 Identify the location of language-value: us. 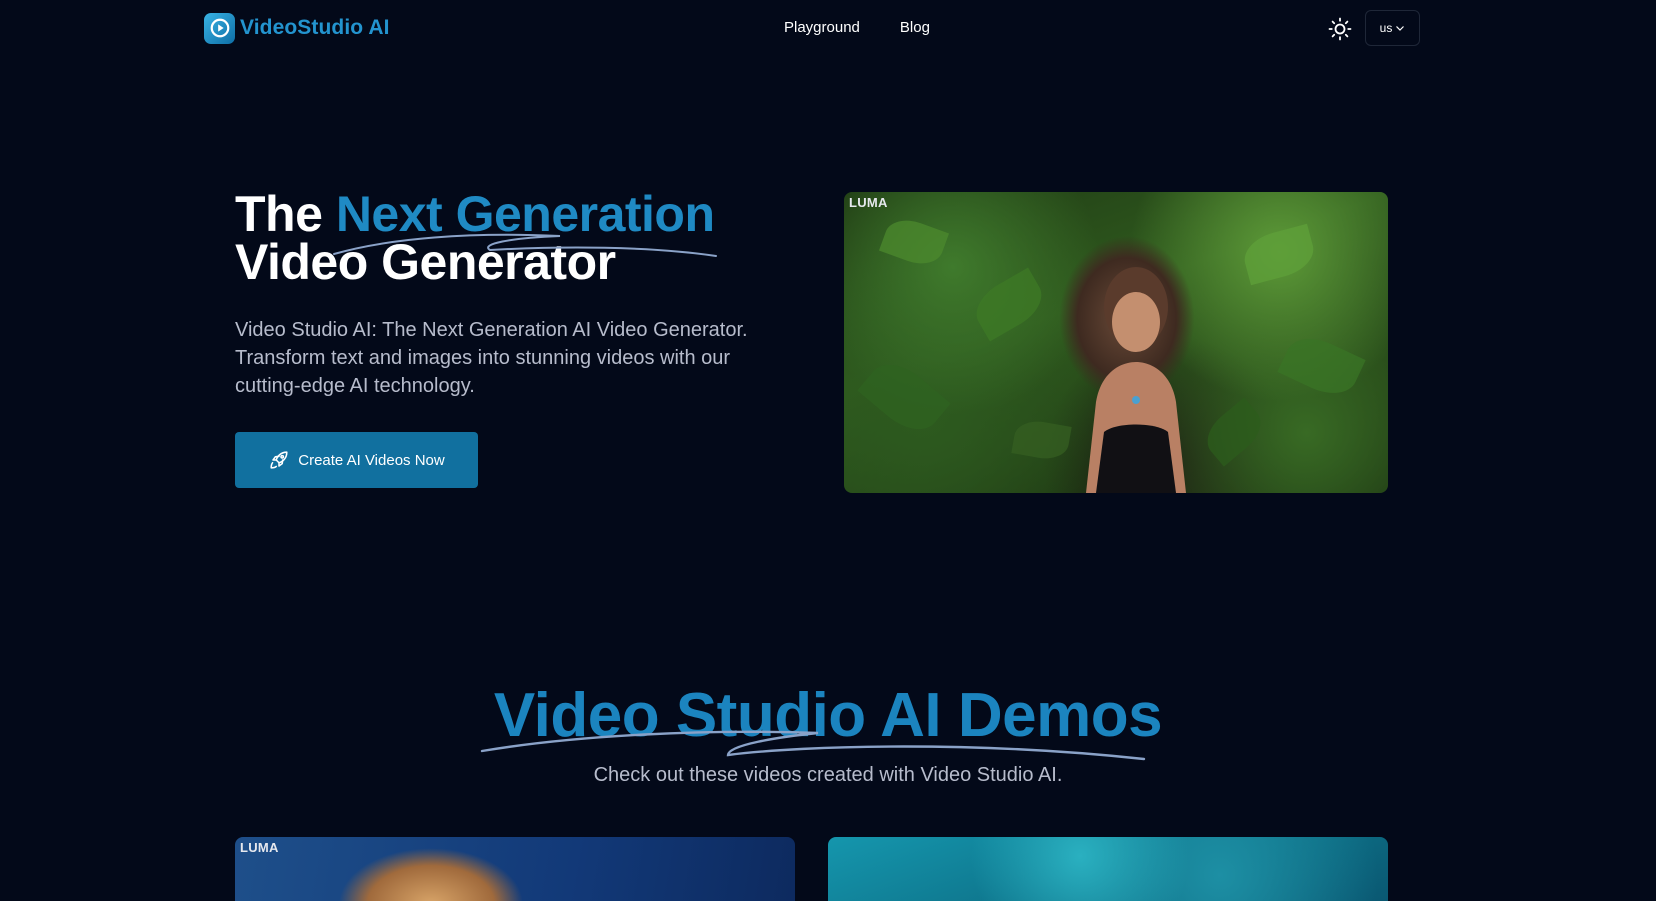
(1386, 28).